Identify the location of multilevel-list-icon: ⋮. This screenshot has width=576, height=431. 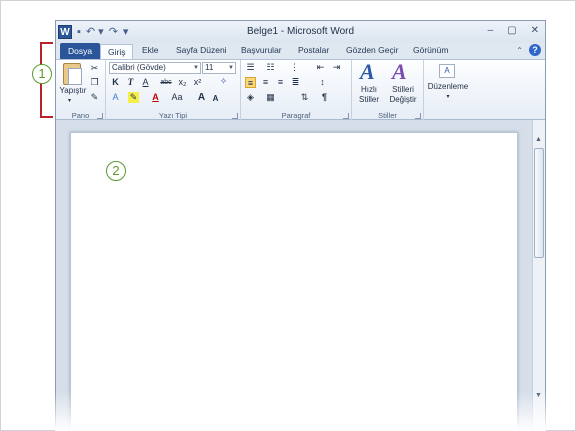
(294, 67).